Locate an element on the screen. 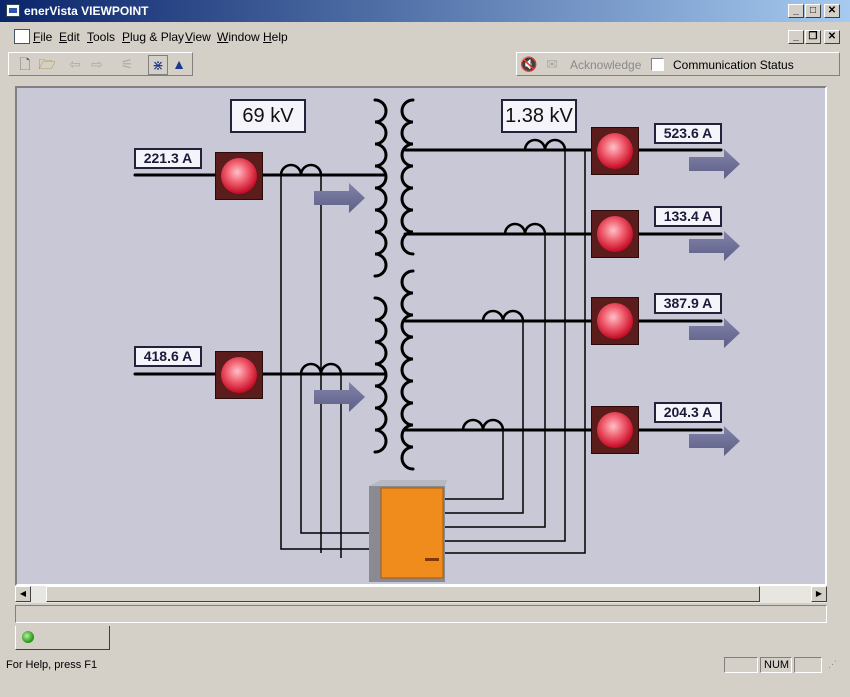 The height and width of the screenshot is (697, 850). communication-status-checkbox is located at coordinates (657, 64).